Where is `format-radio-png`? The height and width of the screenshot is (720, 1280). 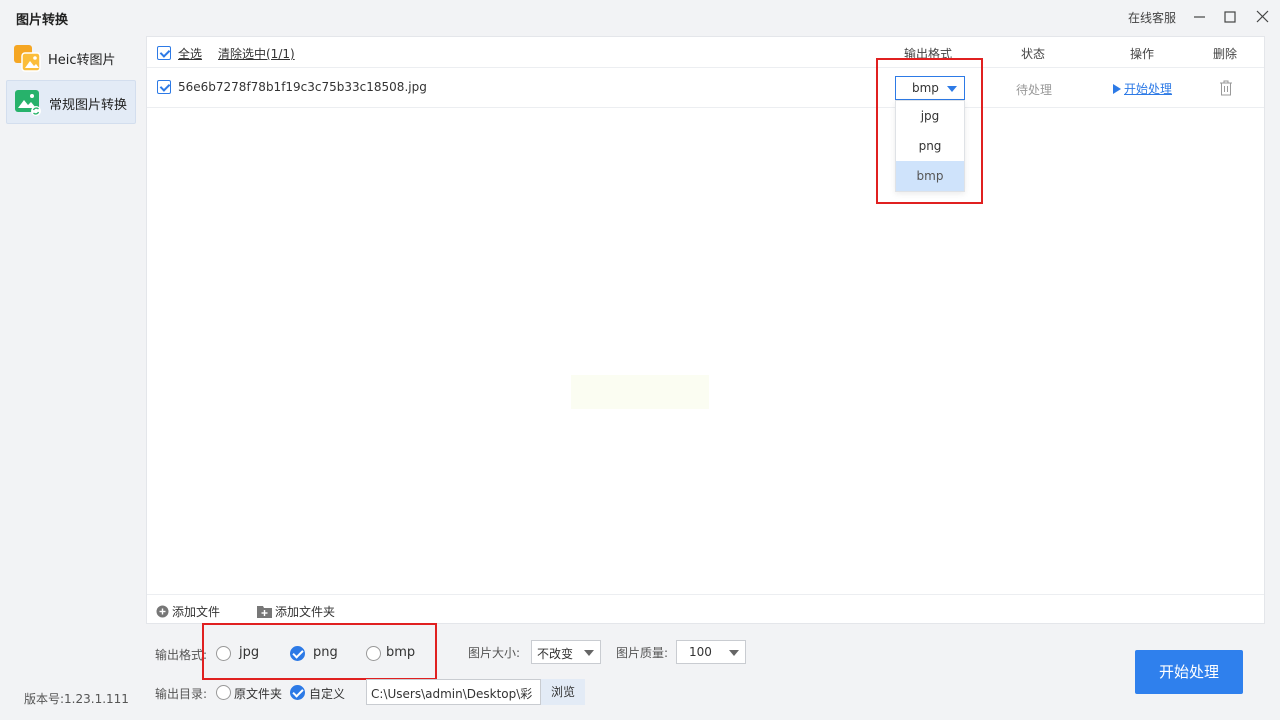
format-radio-png is located at coordinates (297, 653).